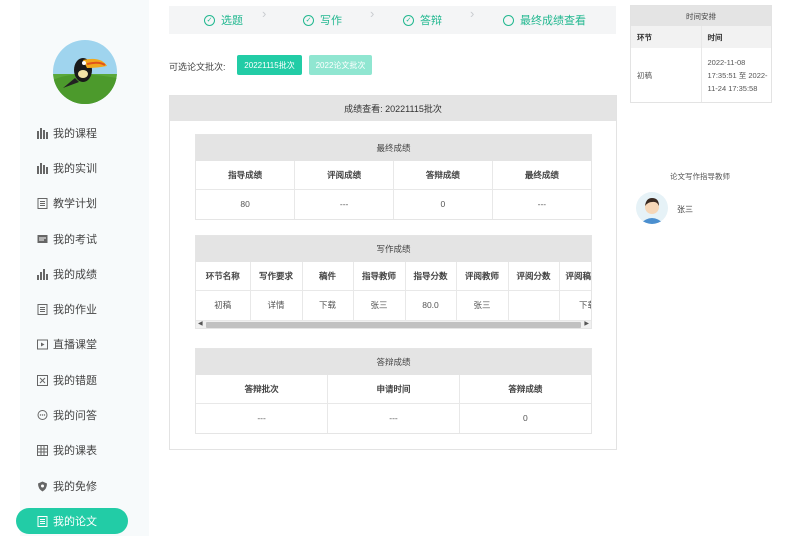 The height and width of the screenshot is (536, 804). I want to click on sidebar-item-1: 我的课程, so click(72, 133).